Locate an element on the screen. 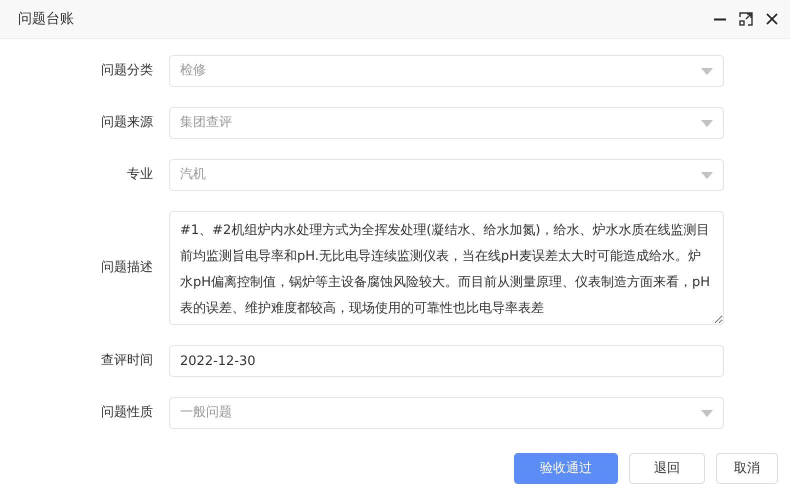 Image resolution: width=790 pixels, height=490 pixels. field-label: 问题性质 is located at coordinates (126, 413).